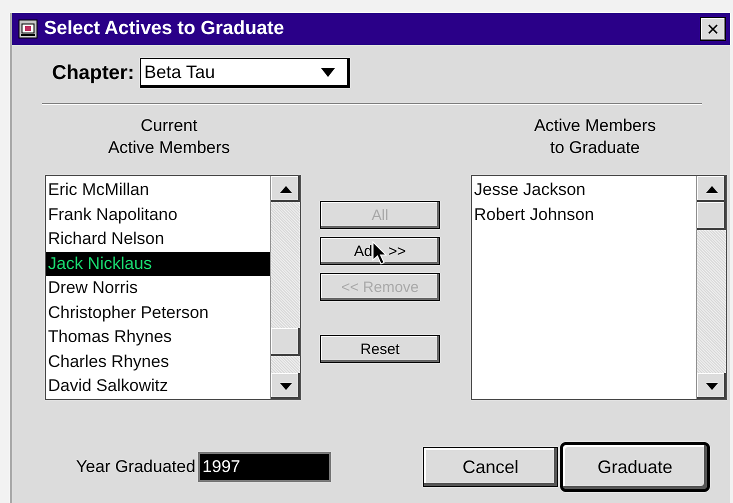 The image size is (733, 503). I want to click on dropdown-arrow-icon, so click(328, 72).